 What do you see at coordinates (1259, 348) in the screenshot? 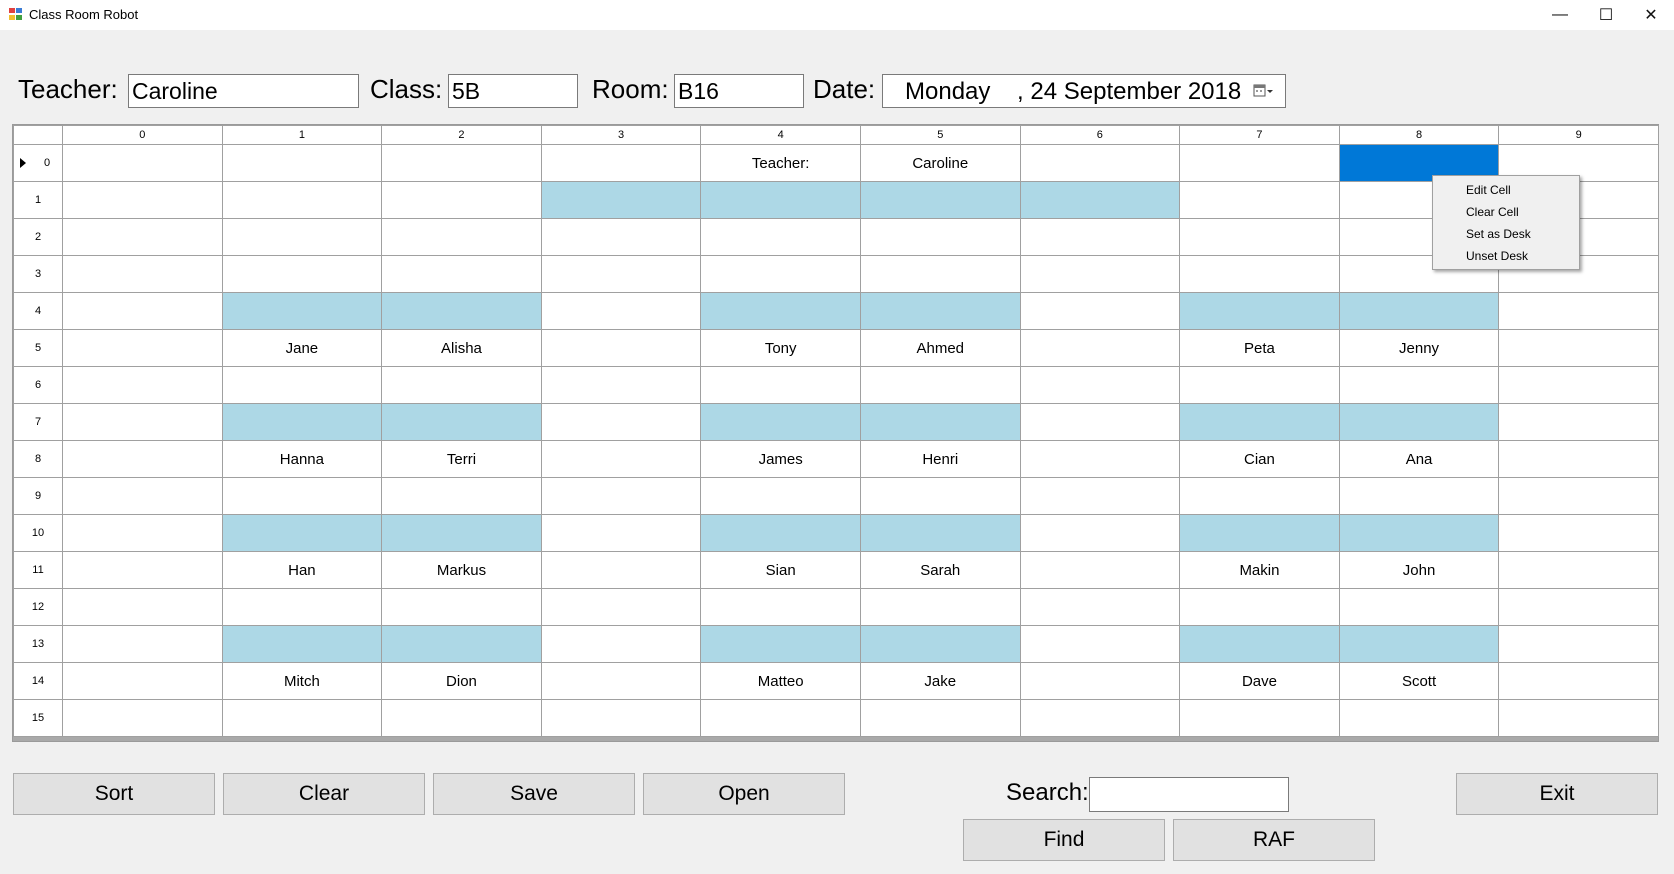
I see `grid-cell-r5-c7: Peta` at bounding box center [1259, 348].